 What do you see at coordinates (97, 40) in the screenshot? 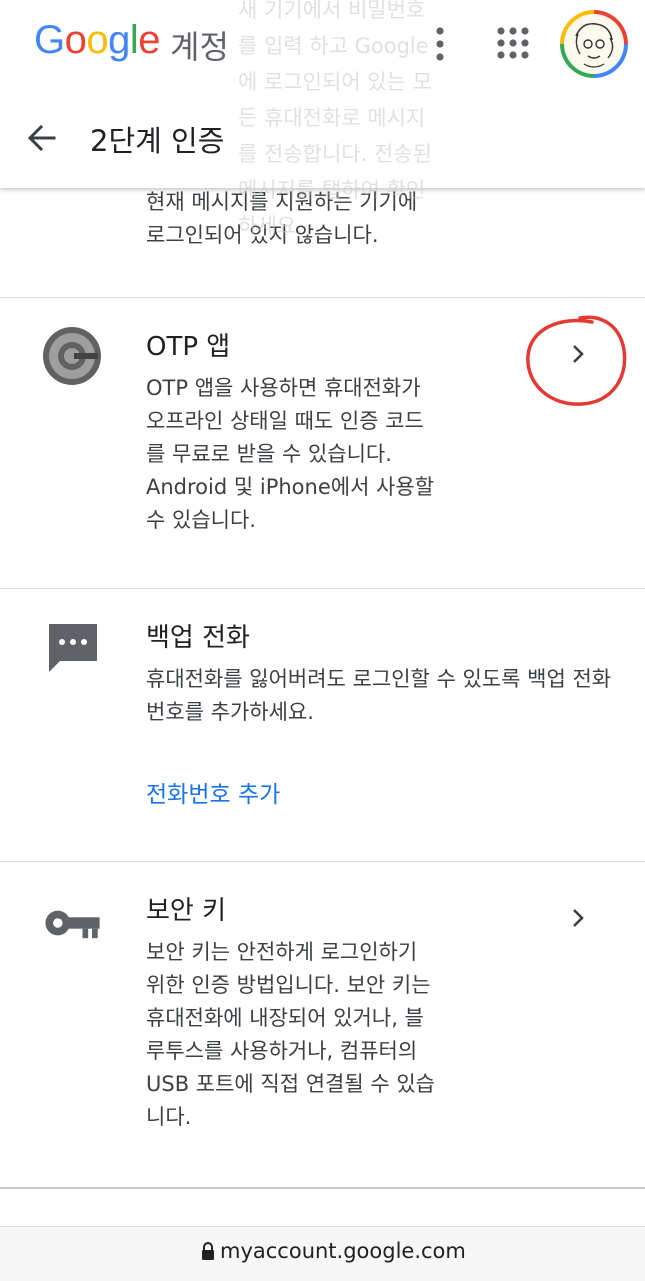
I see `google-logo: Google` at bounding box center [97, 40].